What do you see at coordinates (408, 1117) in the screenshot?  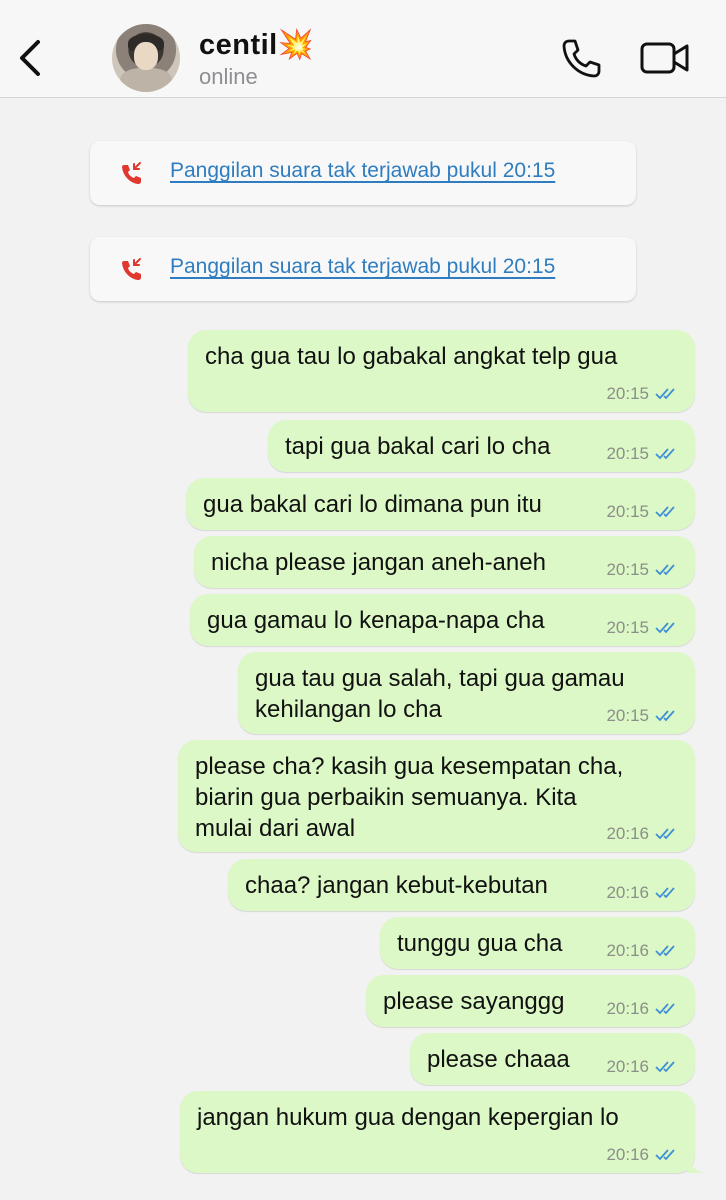 I see `message-text: jangan hukum gua dengan kepergian lo` at bounding box center [408, 1117].